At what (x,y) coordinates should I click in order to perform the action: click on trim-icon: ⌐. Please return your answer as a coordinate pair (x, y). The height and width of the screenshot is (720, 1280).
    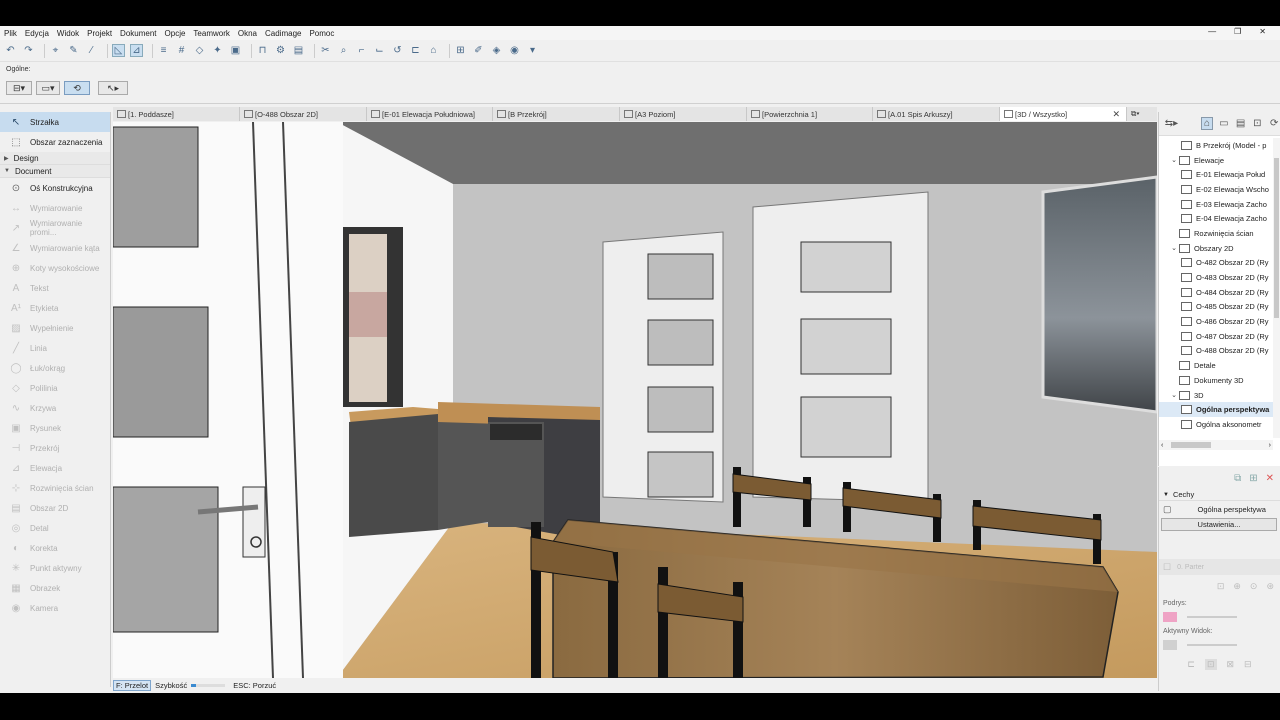
    Looking at the image, I should click on (361, 50).